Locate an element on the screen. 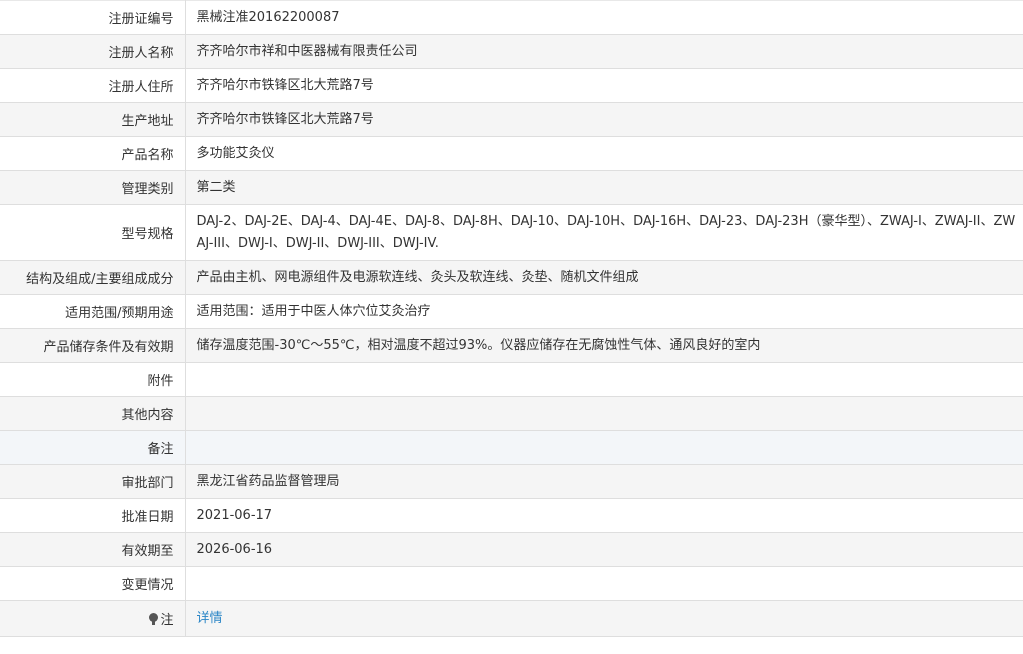 Image resolution: width=1023 pixels, height=654 pixels. label-intended-use: 适用范围/预期用途 is located at coordinates (93, 311).